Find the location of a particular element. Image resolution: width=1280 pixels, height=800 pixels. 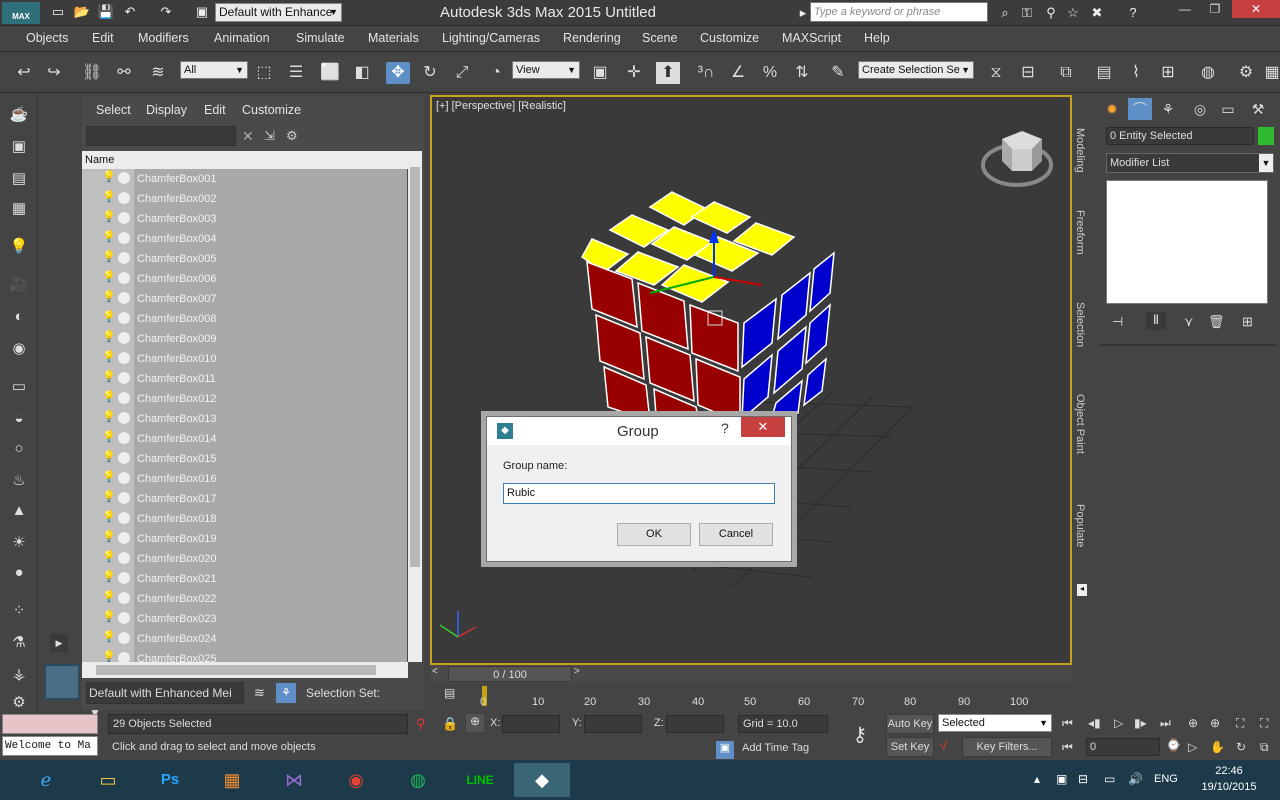

render-camera-icon: ◉ is located at coordinates (19, 349).